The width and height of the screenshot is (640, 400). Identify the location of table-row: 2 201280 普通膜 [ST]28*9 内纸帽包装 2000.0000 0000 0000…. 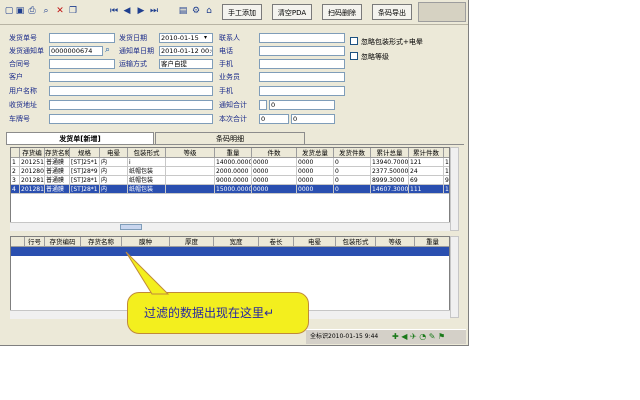
(230, 171).